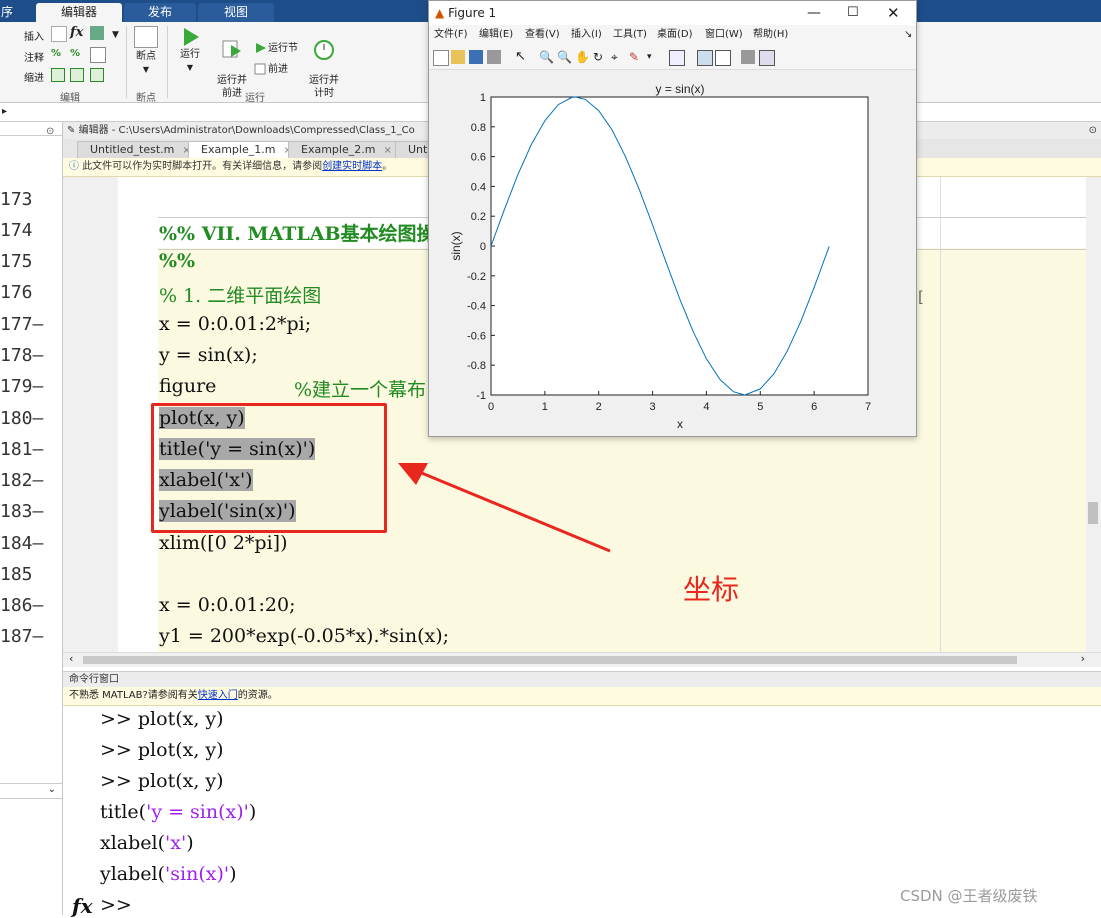  I want to click on print-icon, so click(494, 57).